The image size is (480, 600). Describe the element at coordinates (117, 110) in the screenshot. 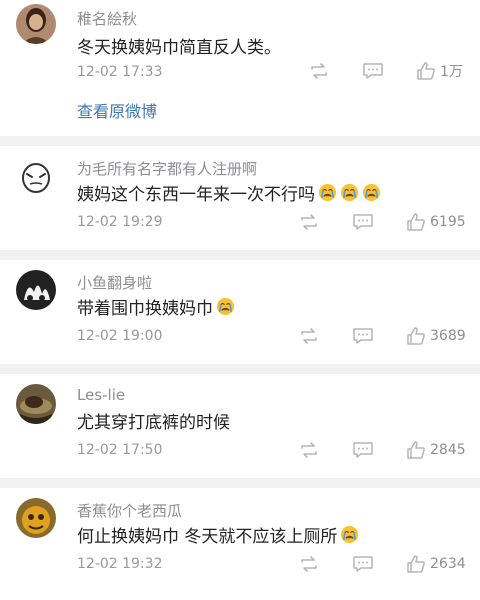

I see `view-original-weibo-link: 查看原微博` at that location.